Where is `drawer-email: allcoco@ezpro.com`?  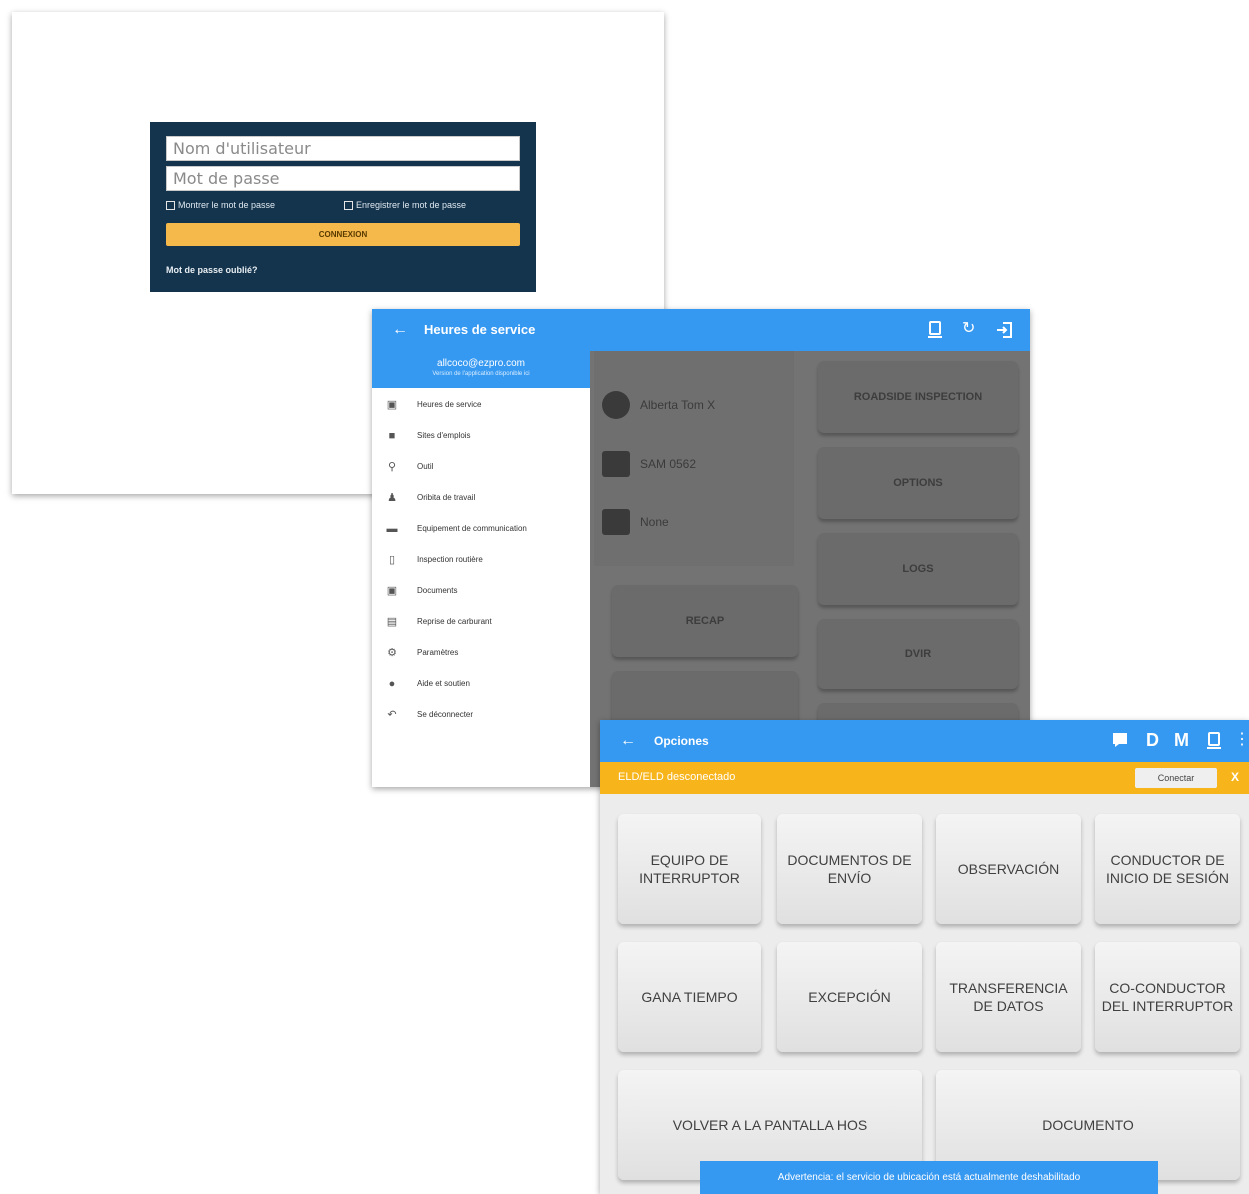
drawer-email: allcoco@ezpro.com is located at coordinates (481, 363).